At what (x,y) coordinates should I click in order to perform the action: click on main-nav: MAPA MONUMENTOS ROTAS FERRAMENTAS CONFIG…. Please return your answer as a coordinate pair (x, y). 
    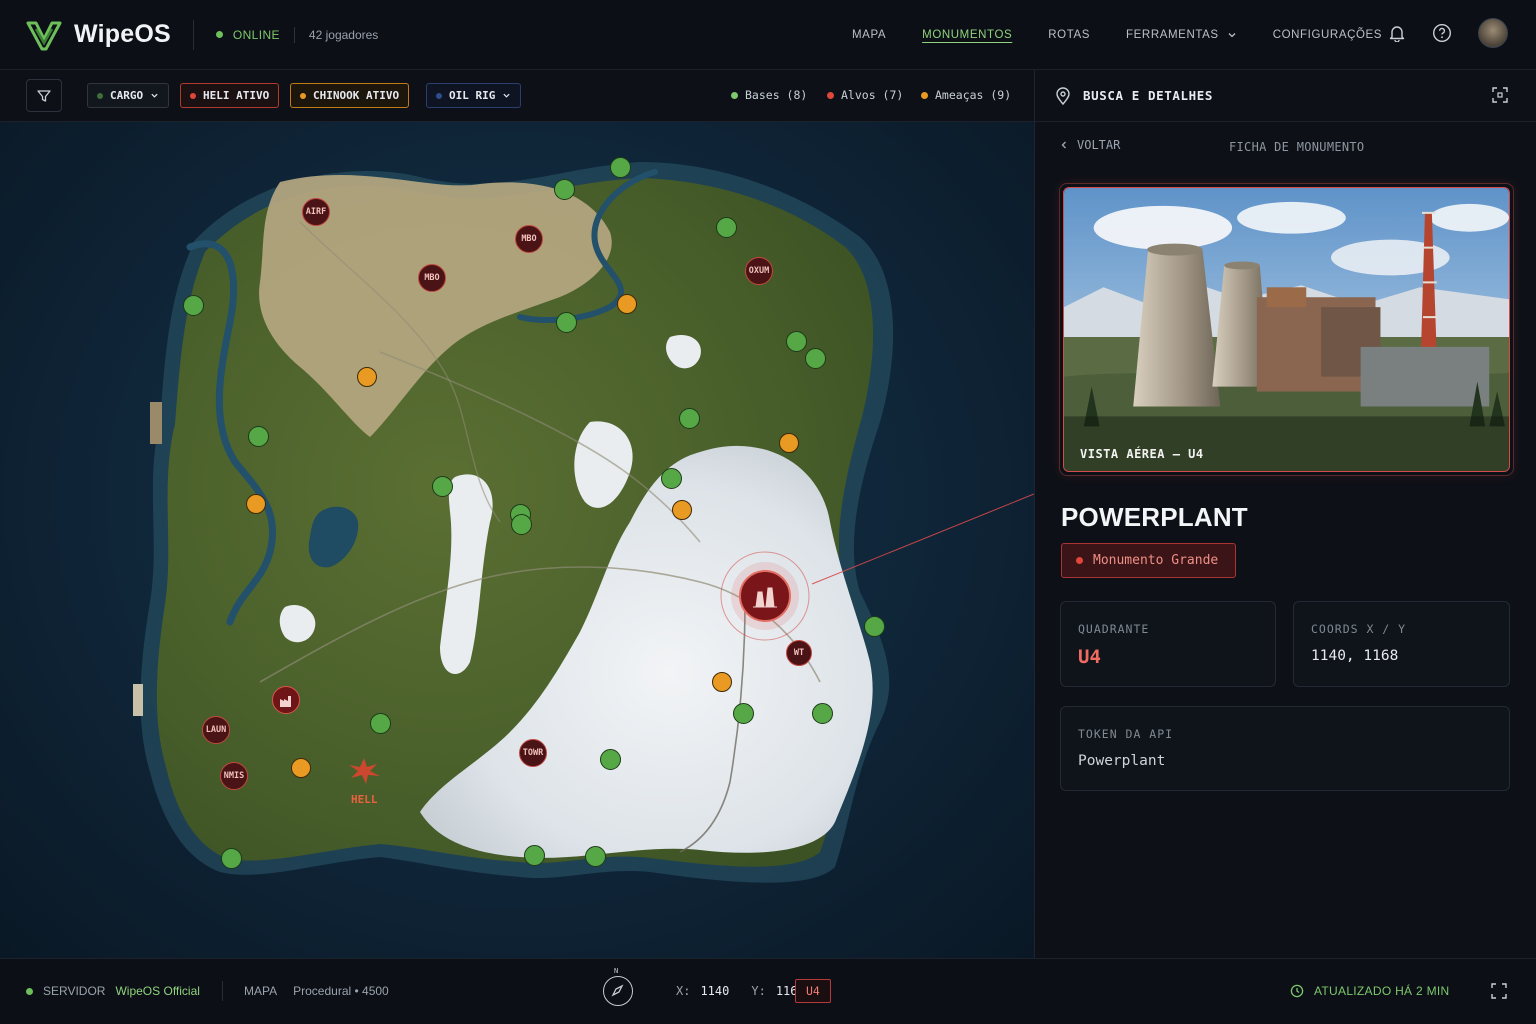
    Looking at the image, I should click on (1117, 35).